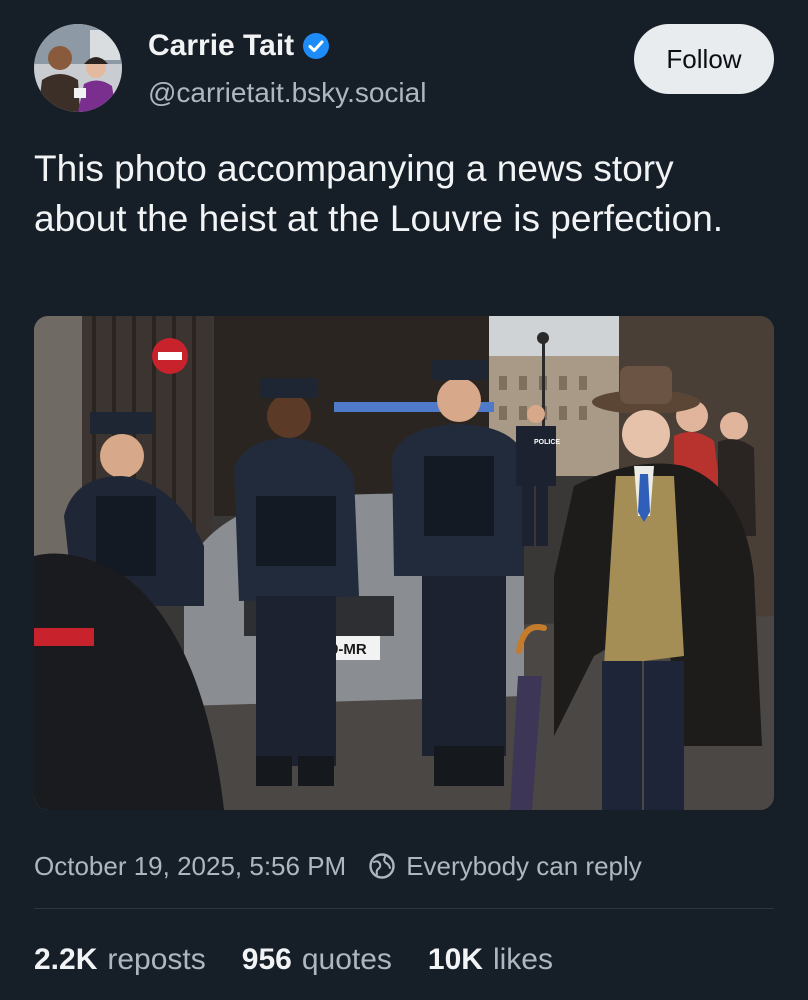 The height and width of the screenshot is (1000, 808). What do you see at coordinates (66, 959) in the screenshot?
I see `reposts-count: 2.2K` at bounding box center [66, 959].